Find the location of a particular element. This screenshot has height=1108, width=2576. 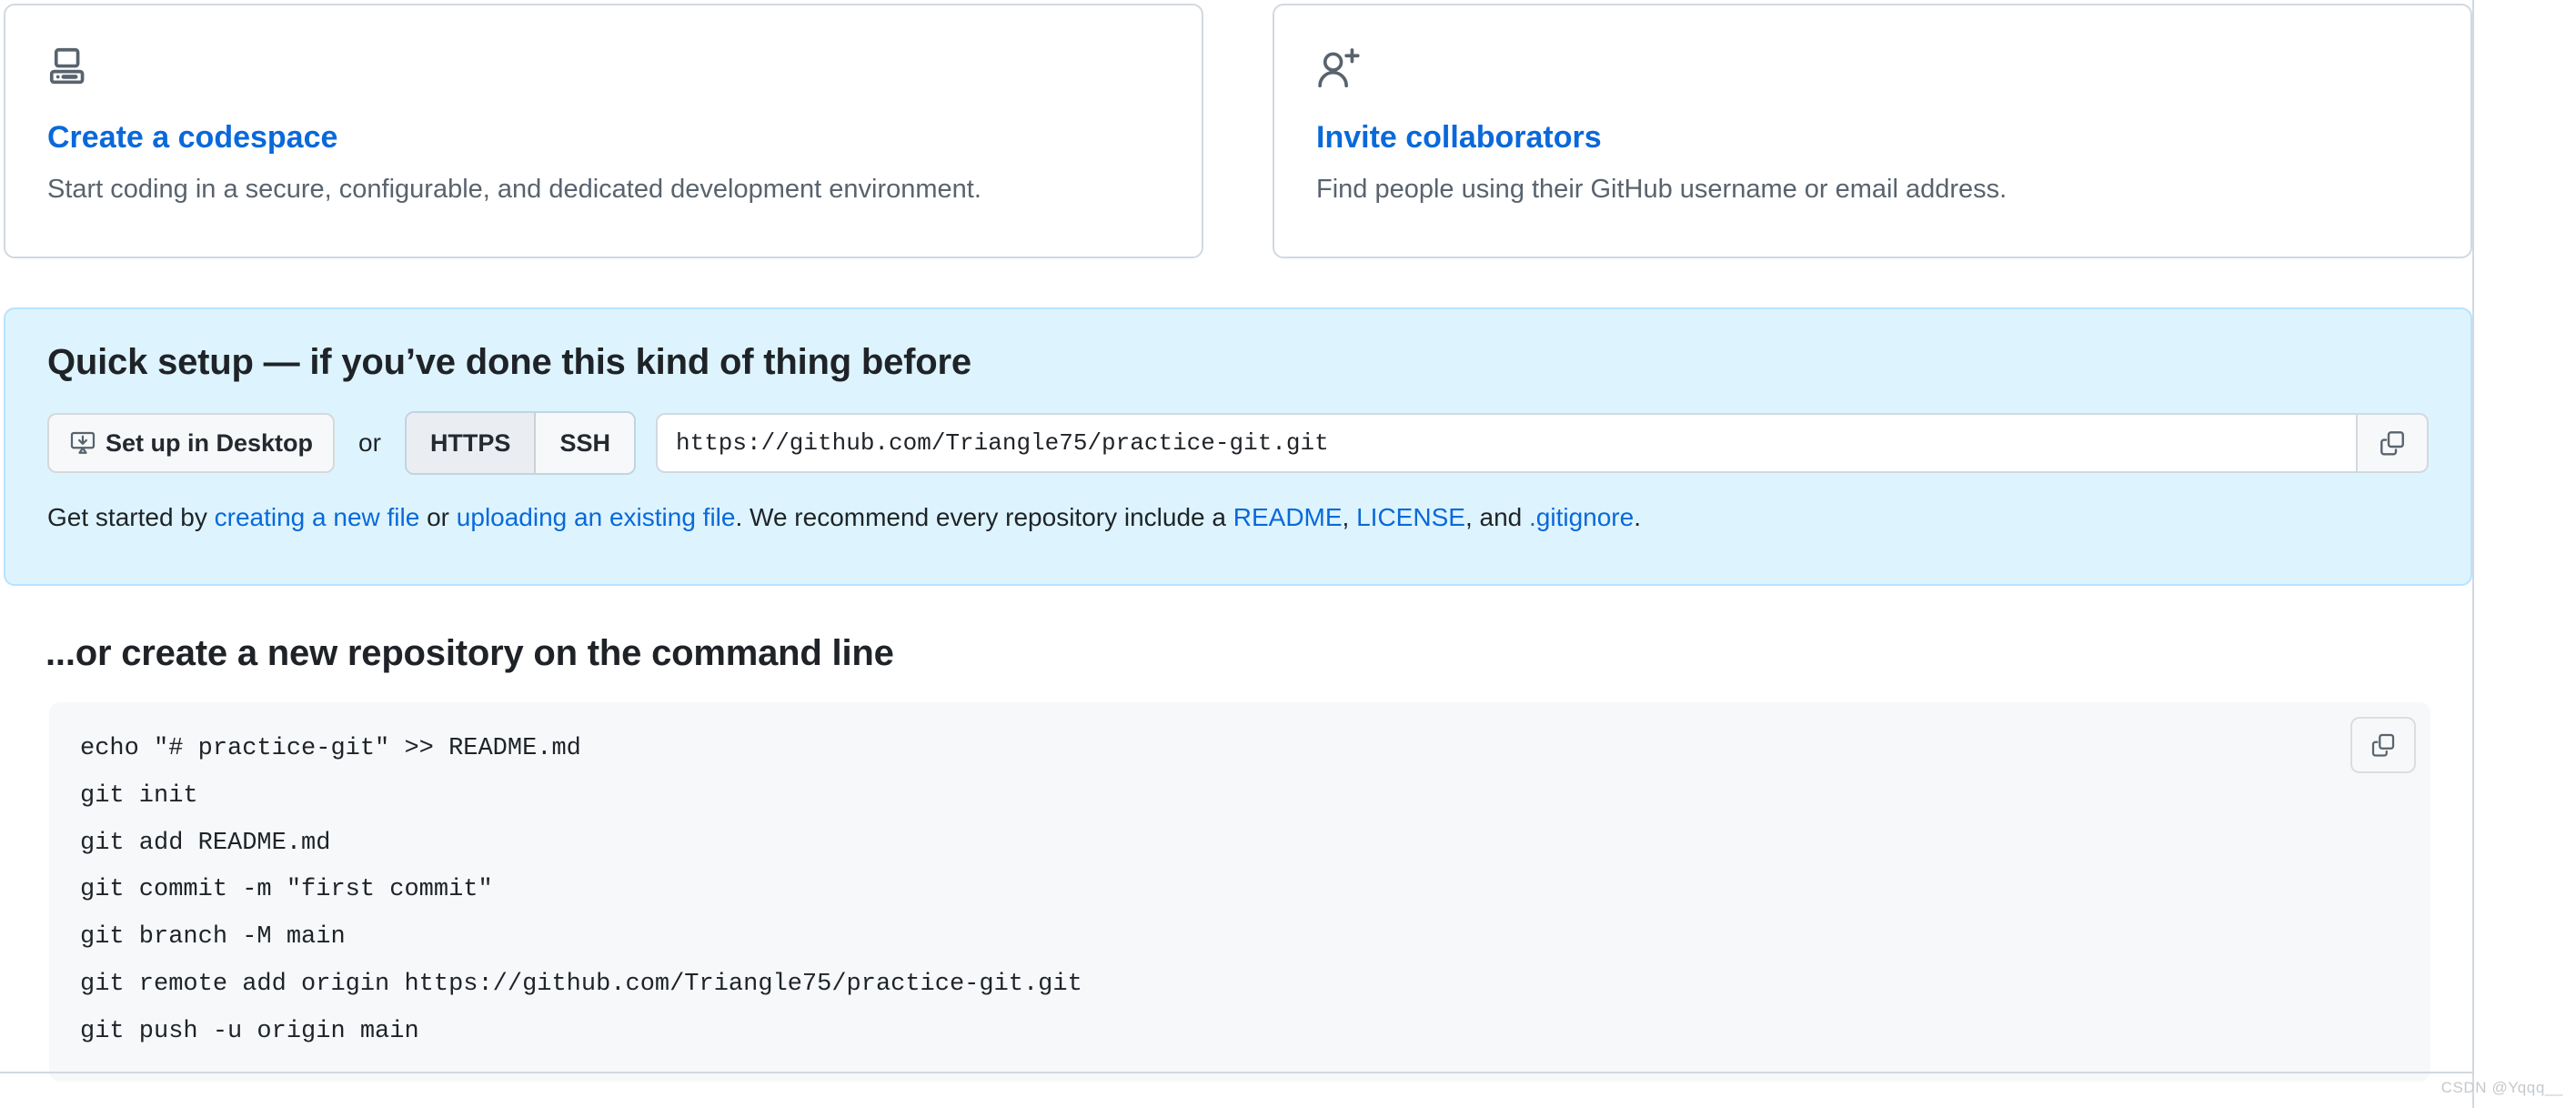

right-divider is located at coordinates (2473, 554).